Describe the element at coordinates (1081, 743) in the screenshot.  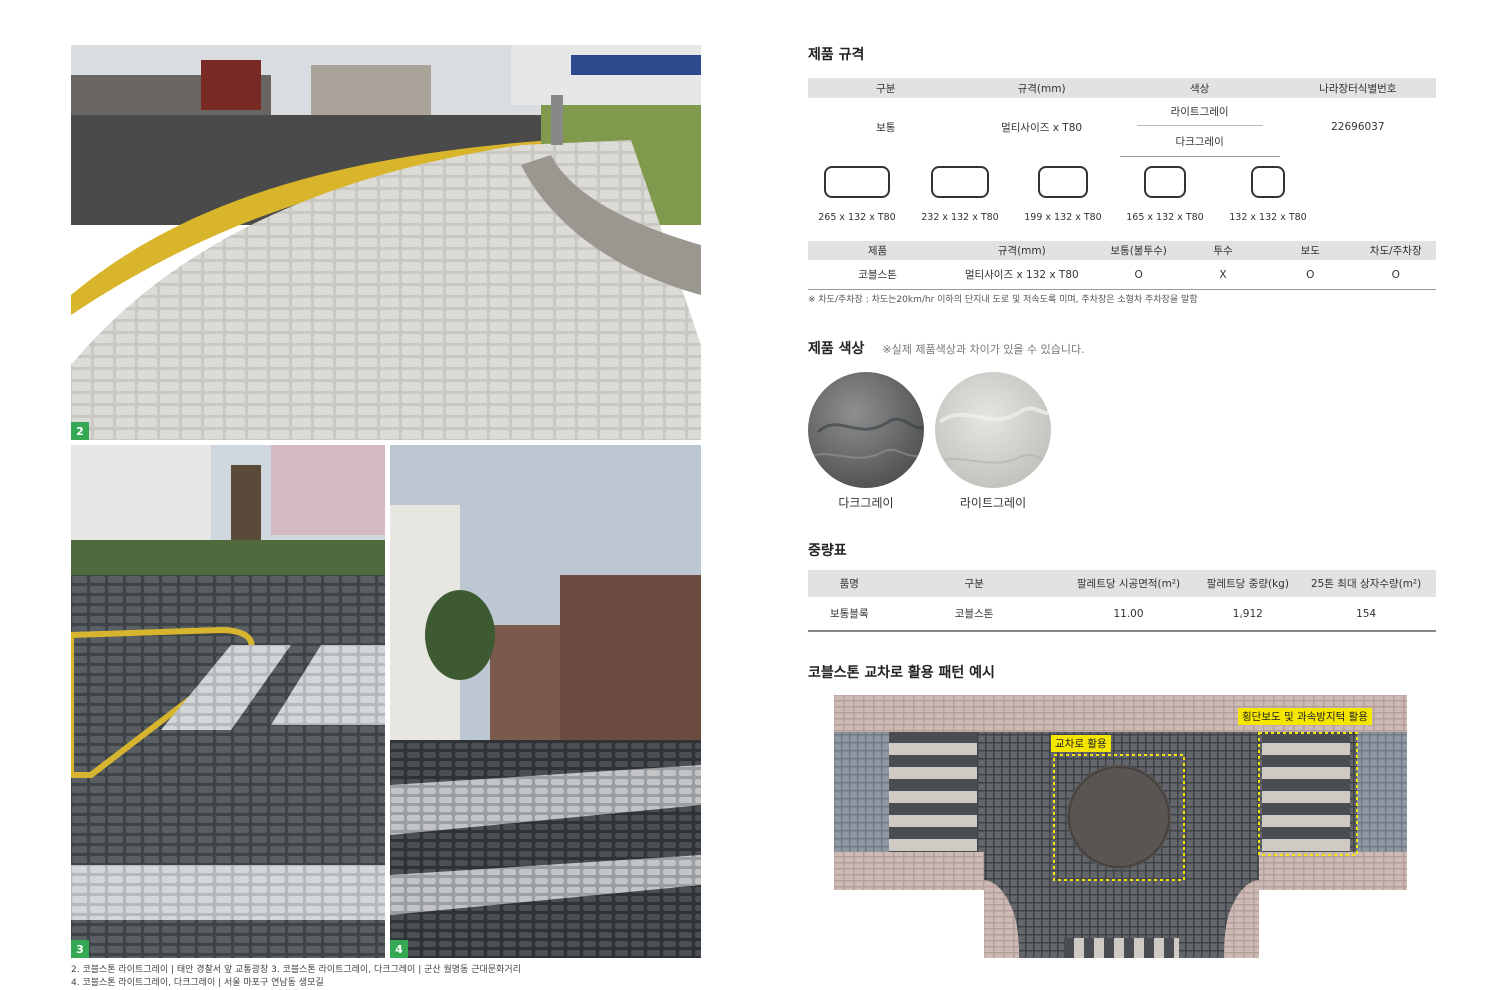
I see `tag-intersection: 교차로 활용` at that location.